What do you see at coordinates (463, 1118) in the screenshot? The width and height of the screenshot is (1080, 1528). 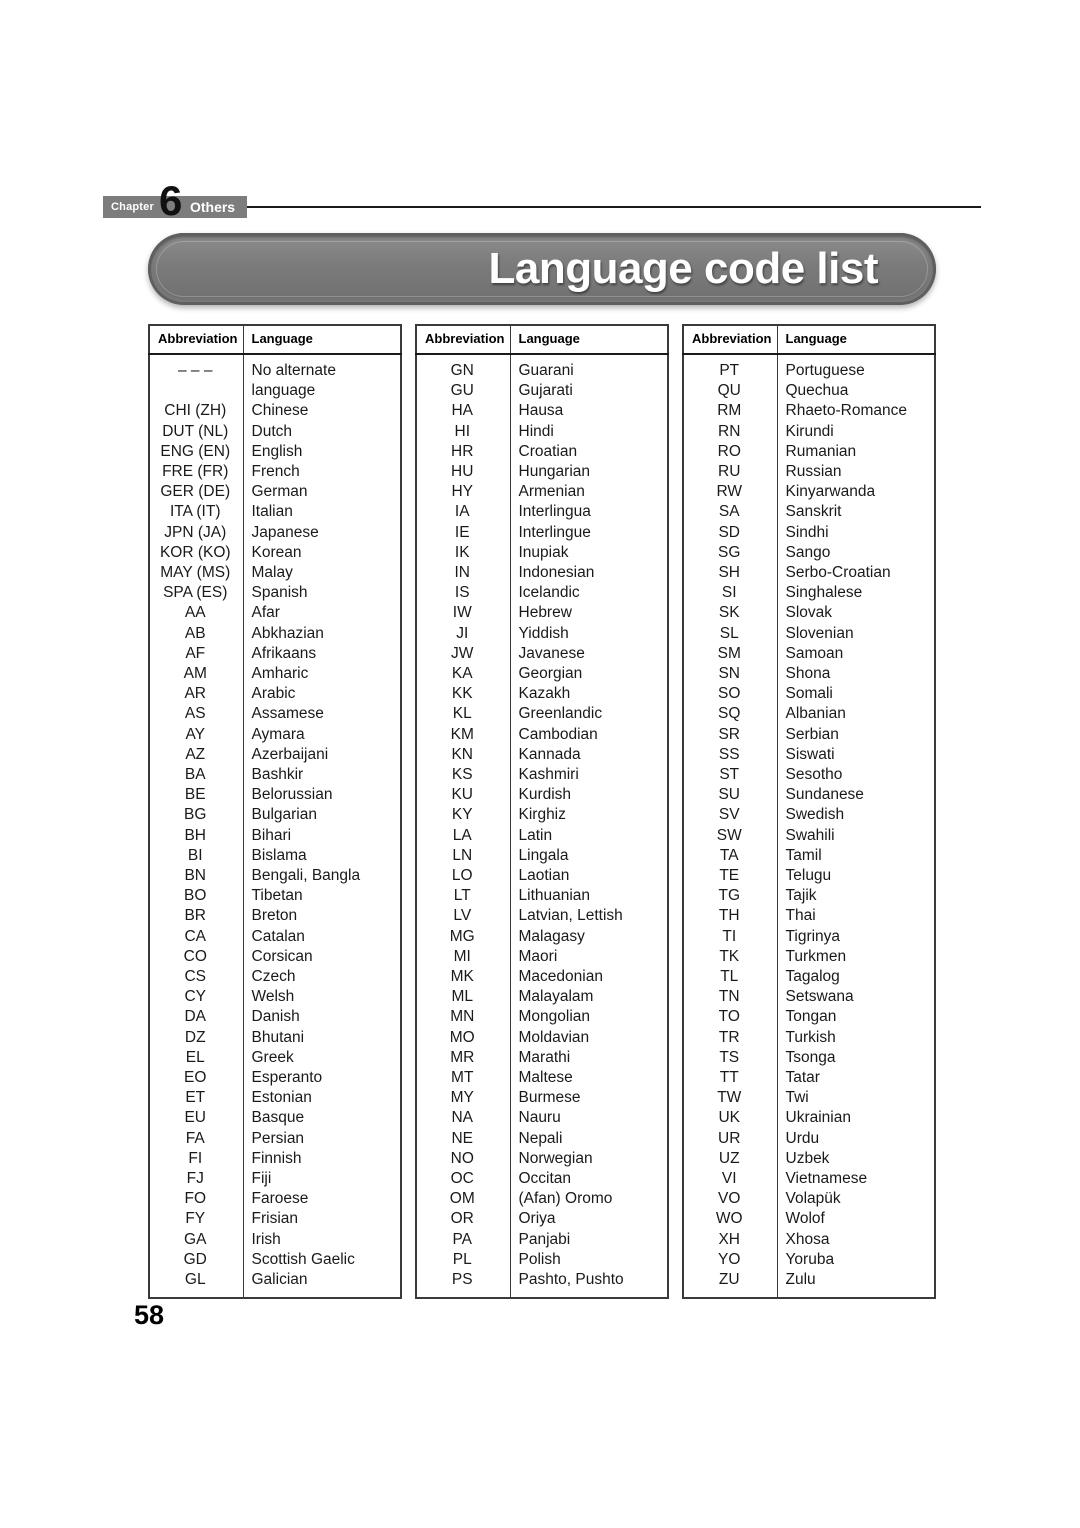 I see `cell-abbreviation: NA` at bounding box center [463, 1118].